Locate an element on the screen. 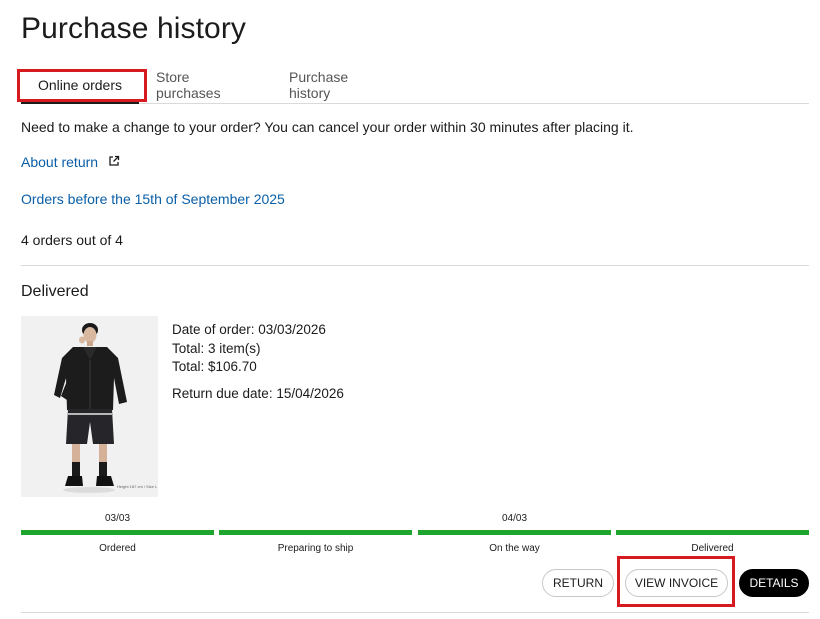 The image size is (820, 619). order-status-title: Delivered is located at coordinates (55, 291).